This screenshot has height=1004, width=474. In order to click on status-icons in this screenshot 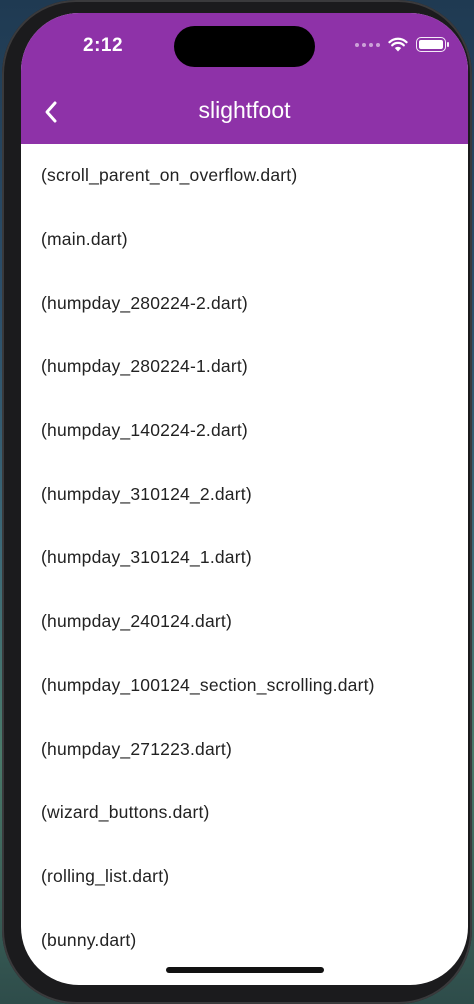, I will do `click(402, 44)`.